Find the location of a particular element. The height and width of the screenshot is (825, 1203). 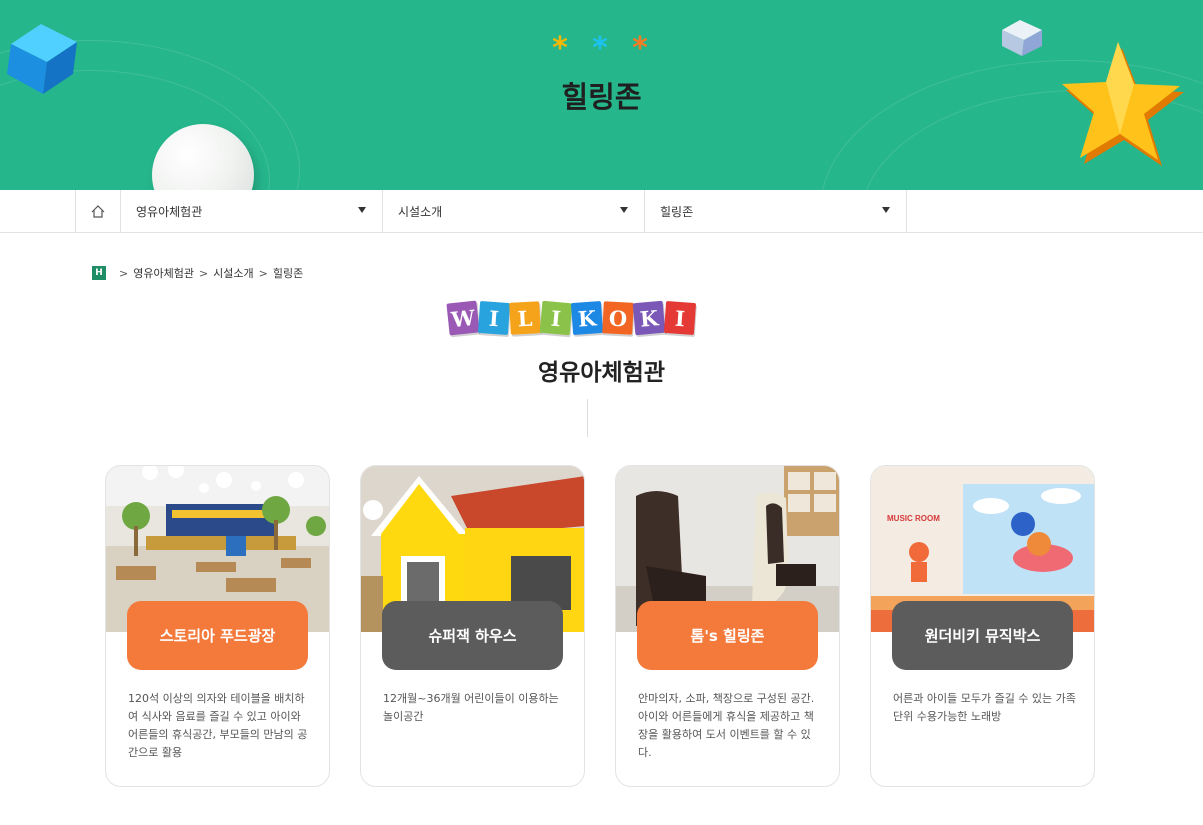

wilikoki-logo: W I L I K O K I is located at coordinates (571, 318).